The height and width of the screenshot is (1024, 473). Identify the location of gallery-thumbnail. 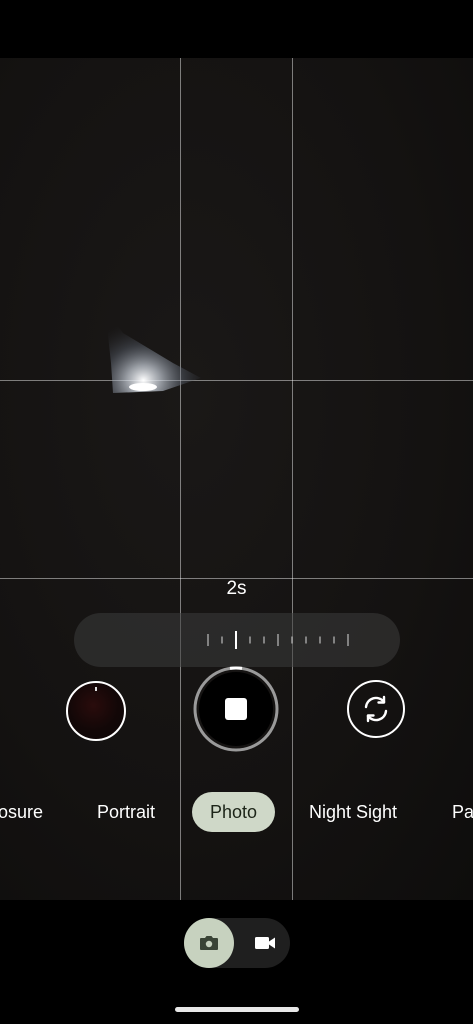
(96, 711).